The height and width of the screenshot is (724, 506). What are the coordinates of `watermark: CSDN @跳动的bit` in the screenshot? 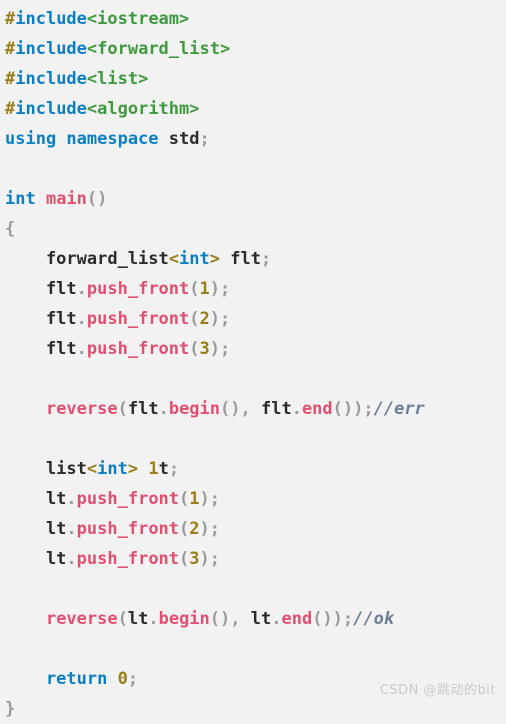 It's located at (437, 690).